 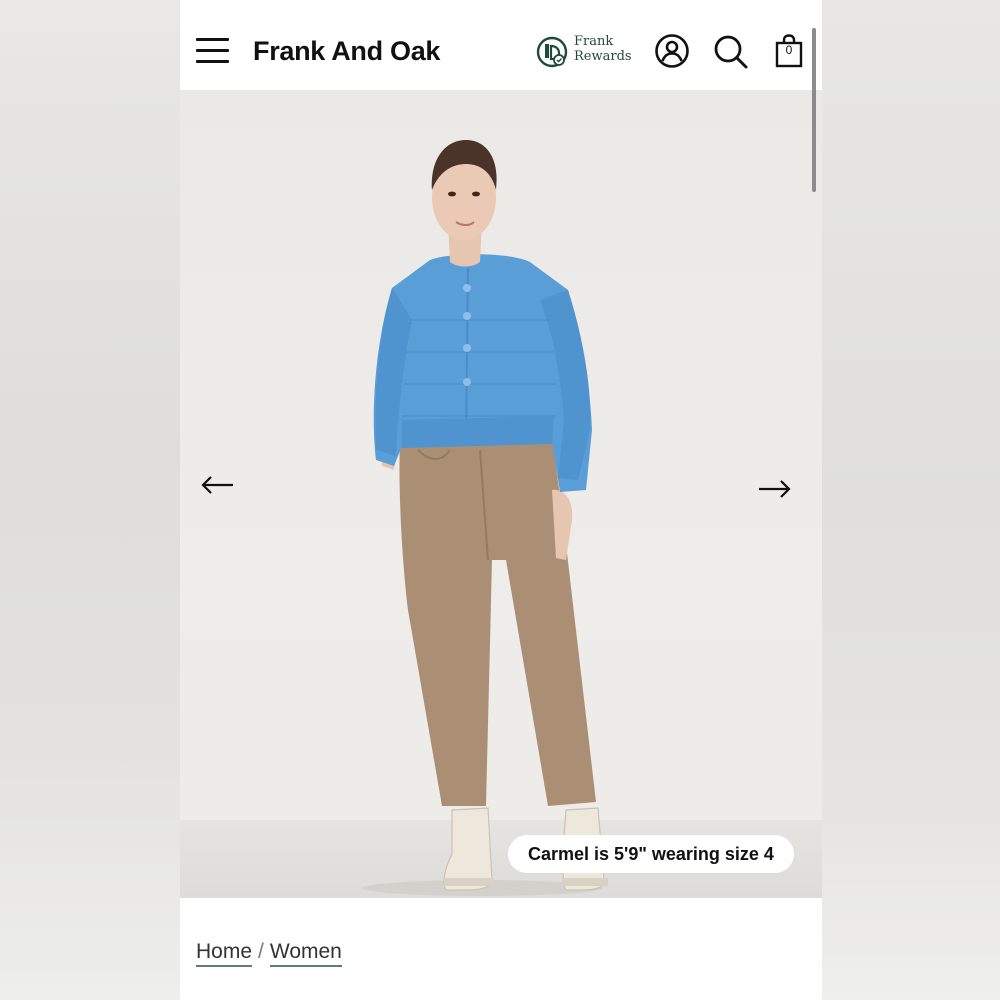 What do you see at coordinates (552, 52) in the screenshot?
I see `frank-rewards-logo-icon` at bounding box center [552, 52].